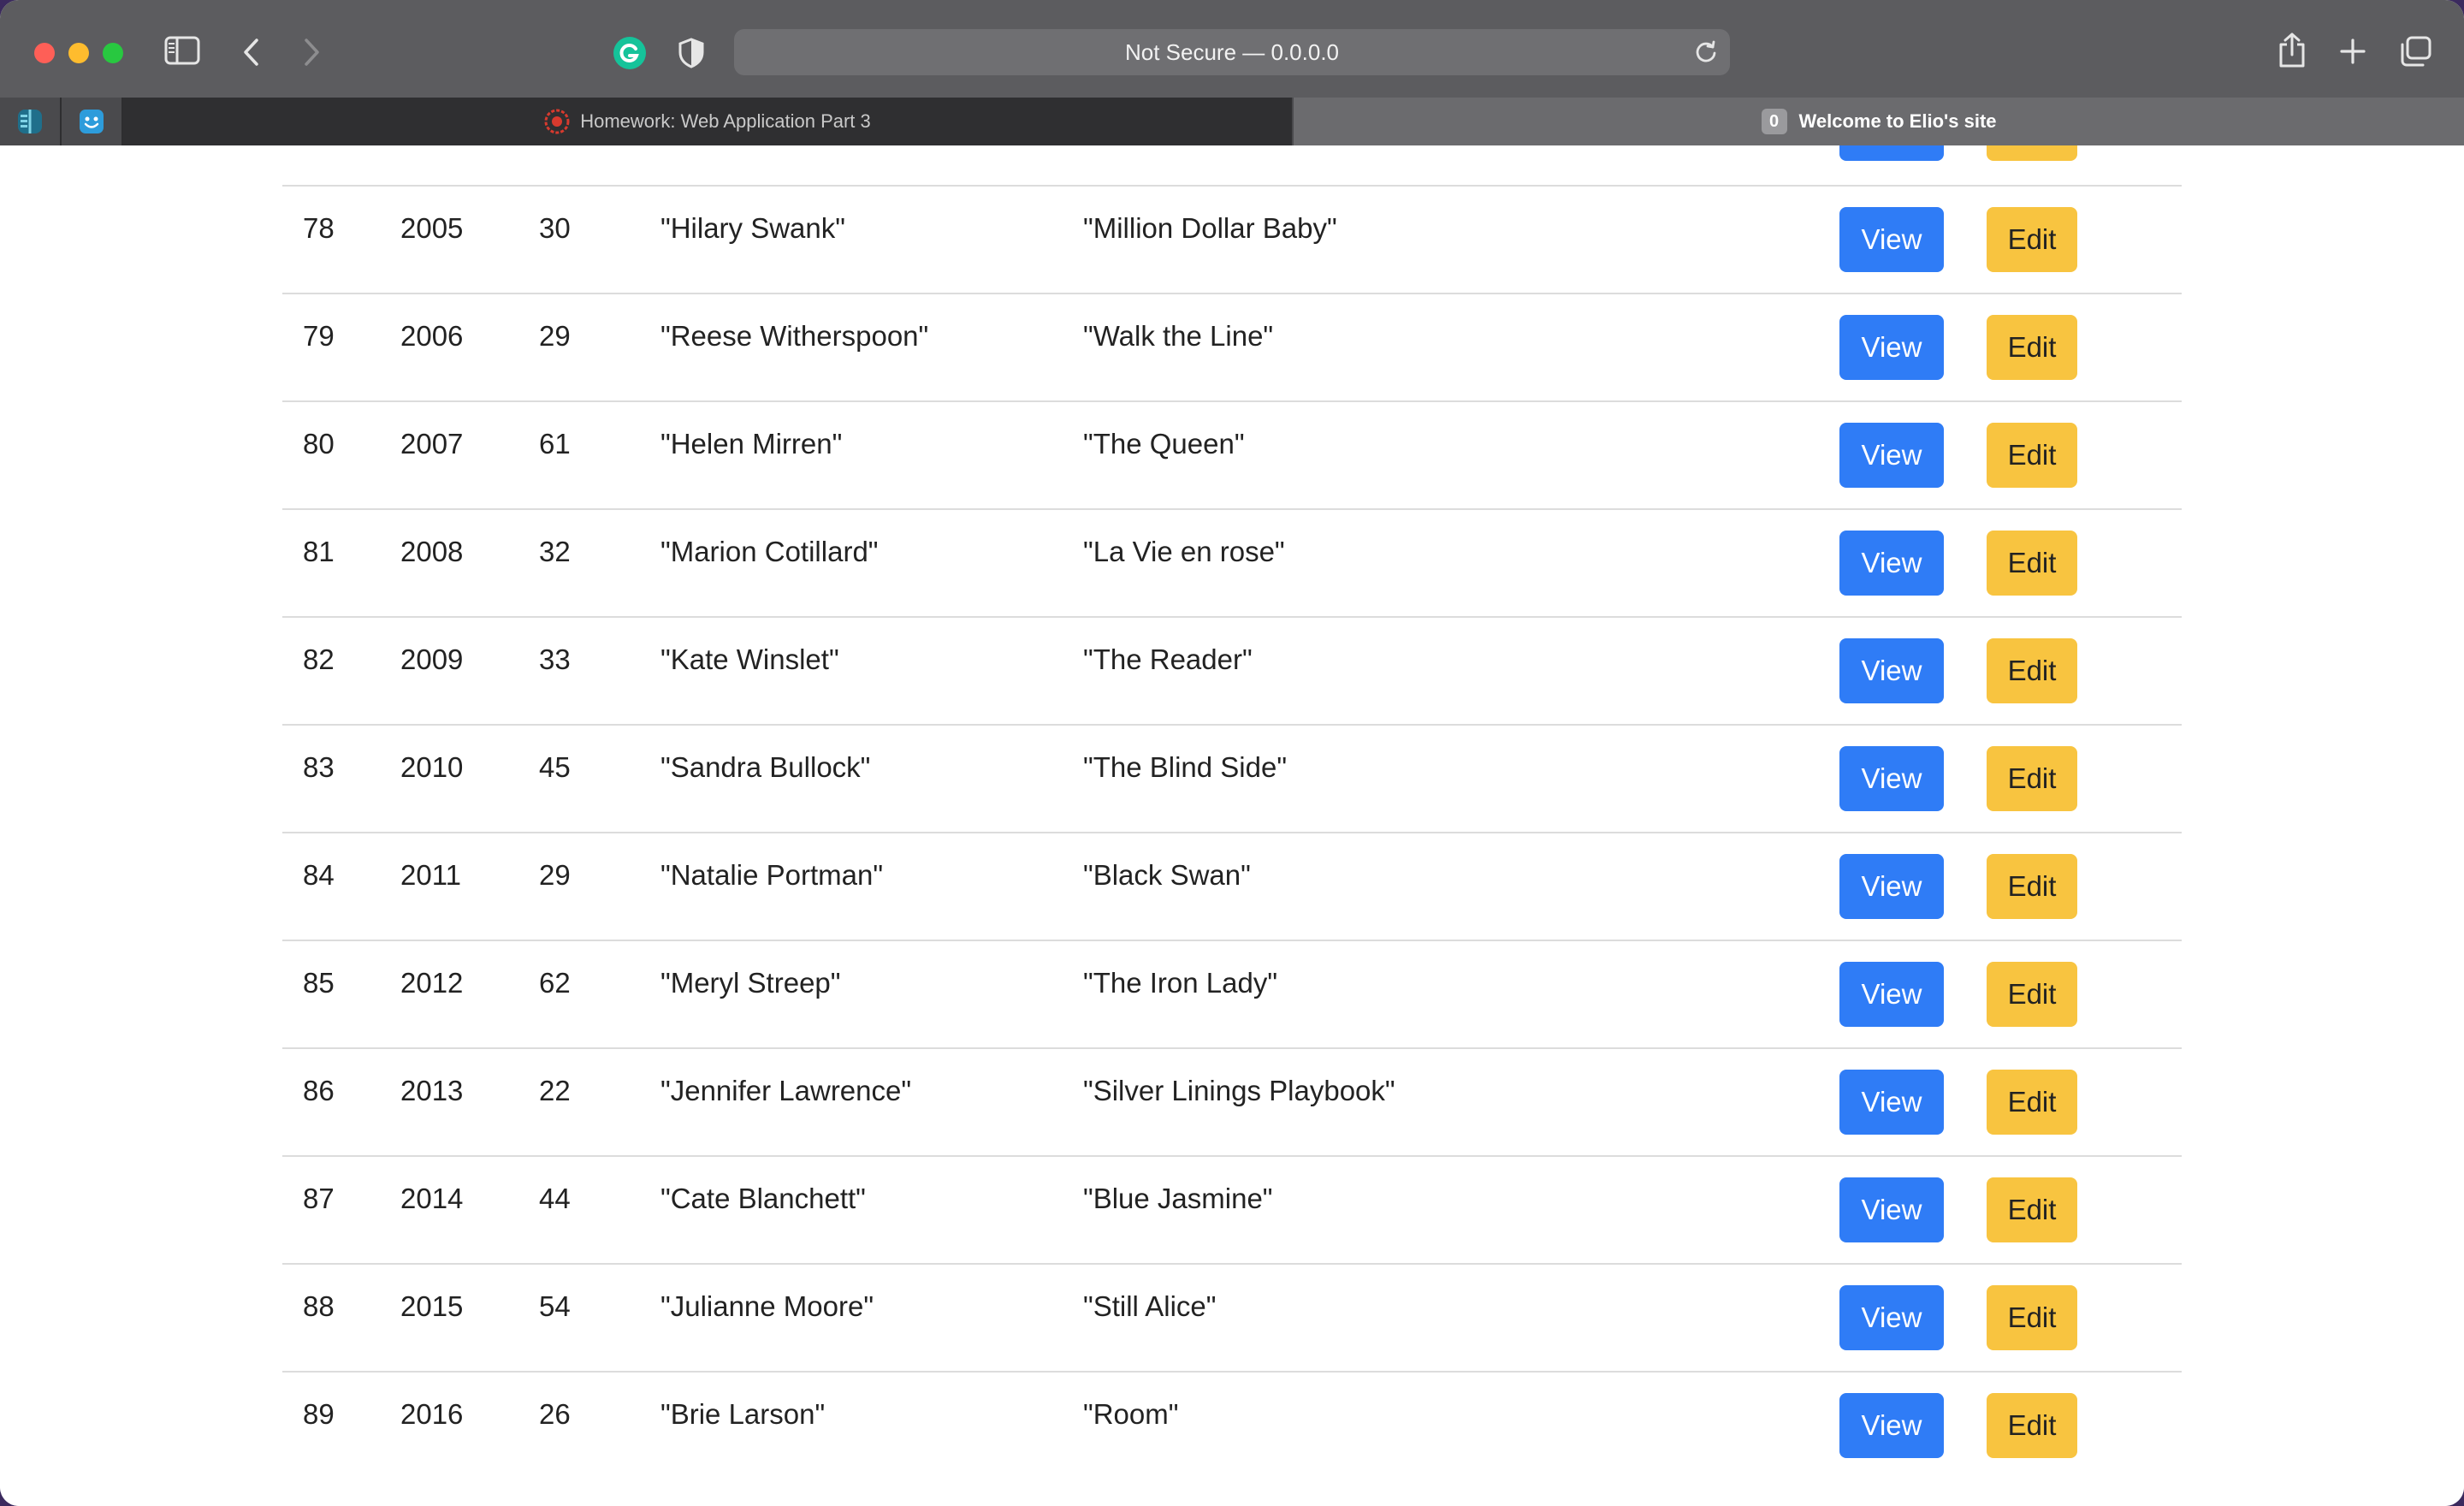  What do you see at coordinates (1185, 767) in the screenshot?
I see `movie-title-cell: "The Blind Side"` at bounding box center [1185, 767].